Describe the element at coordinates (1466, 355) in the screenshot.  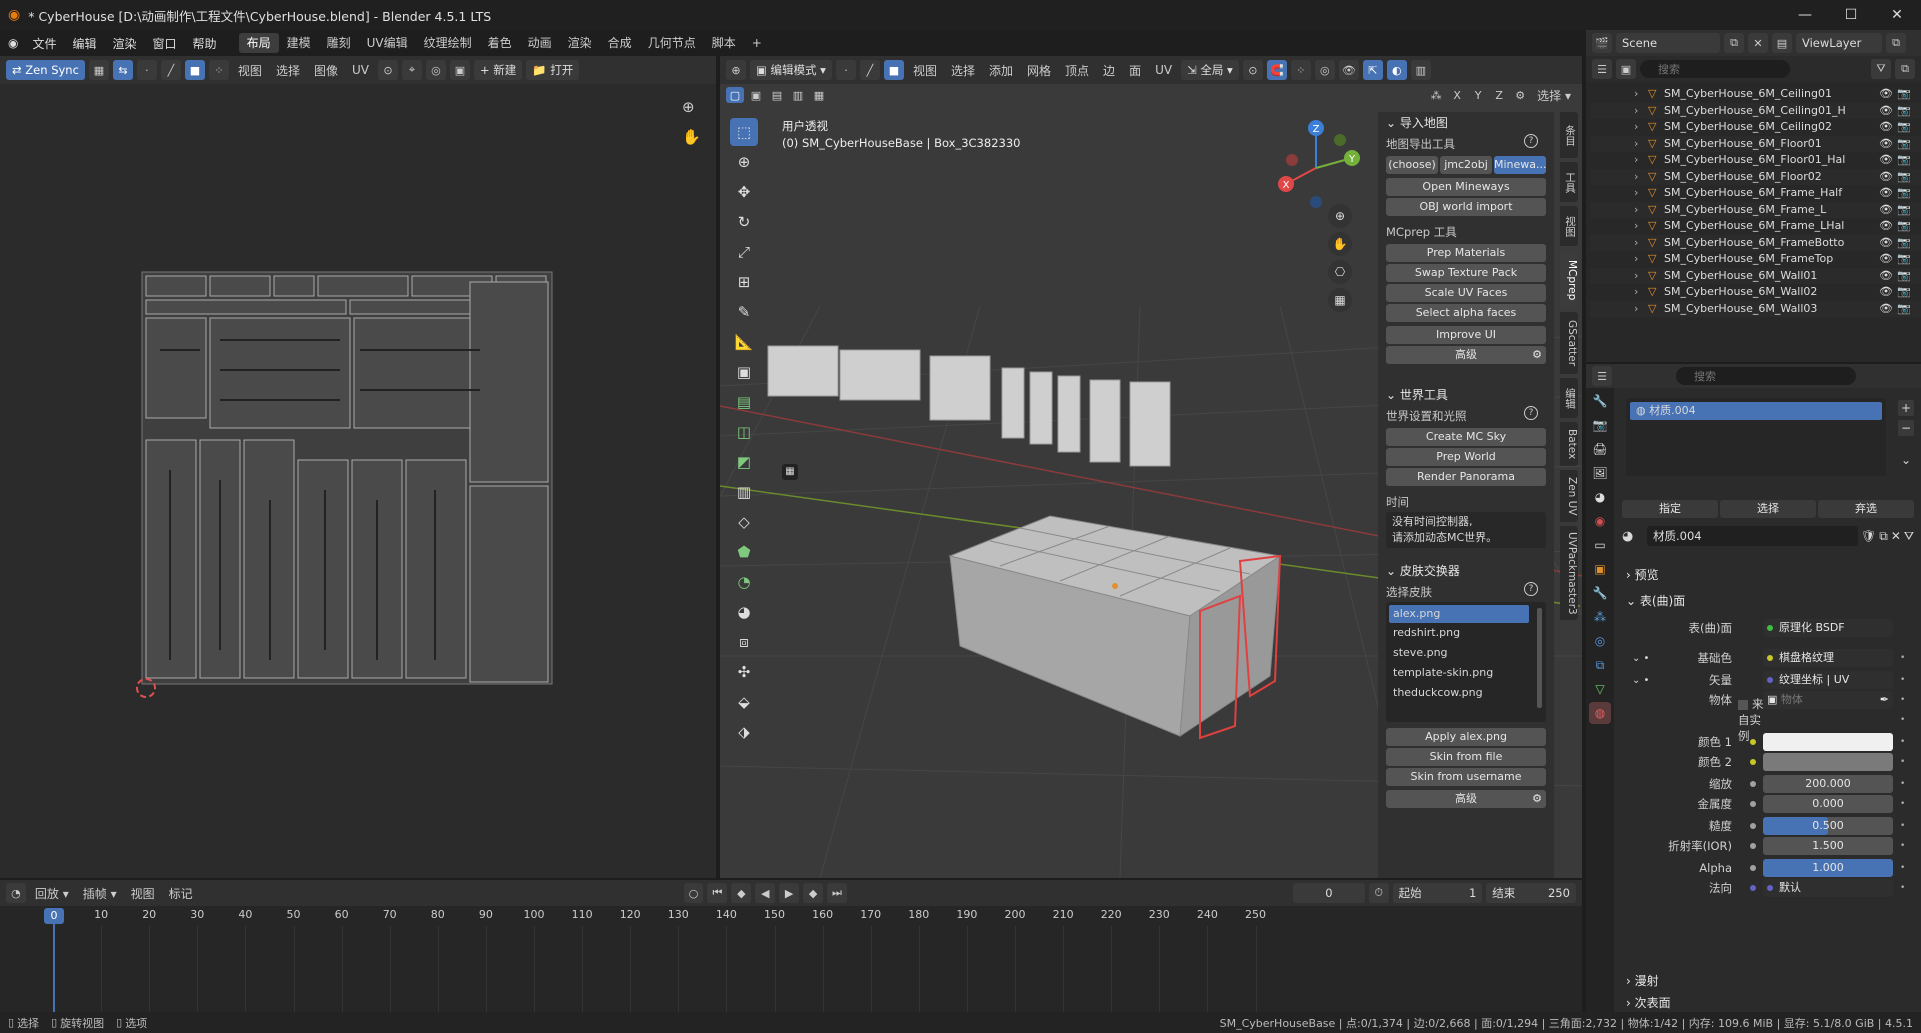
I see `mcprep-advanced-toggle: 高级 ⚙` at that location.